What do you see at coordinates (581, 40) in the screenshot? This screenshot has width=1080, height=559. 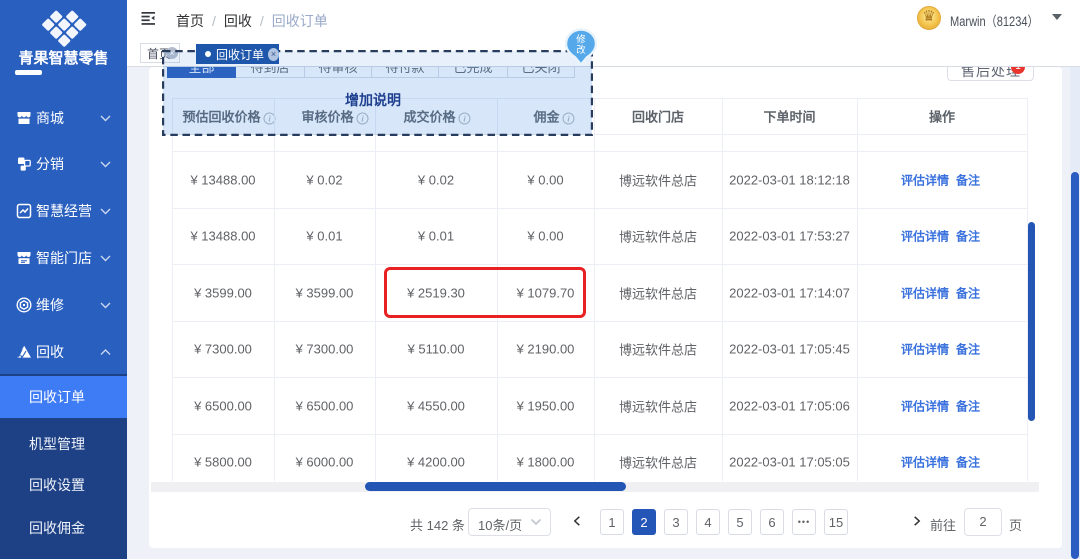 I see `svg-text: 修` at bounding box center [581, 40].